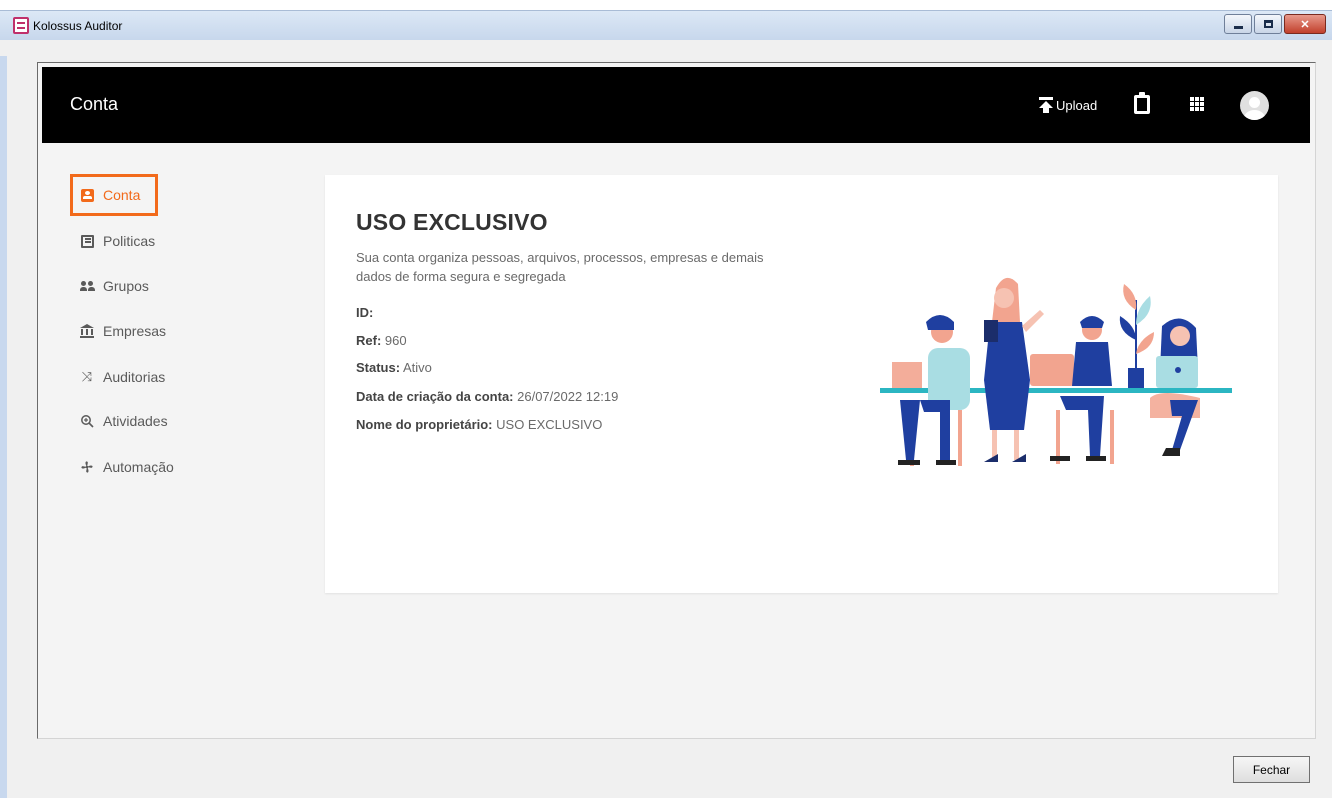 The height and width of the screenshot is (798, 1332). Describe the element at coordinates (129, 241) in the screenshot. I see `sidebar-item-label: Politicas` at that location.